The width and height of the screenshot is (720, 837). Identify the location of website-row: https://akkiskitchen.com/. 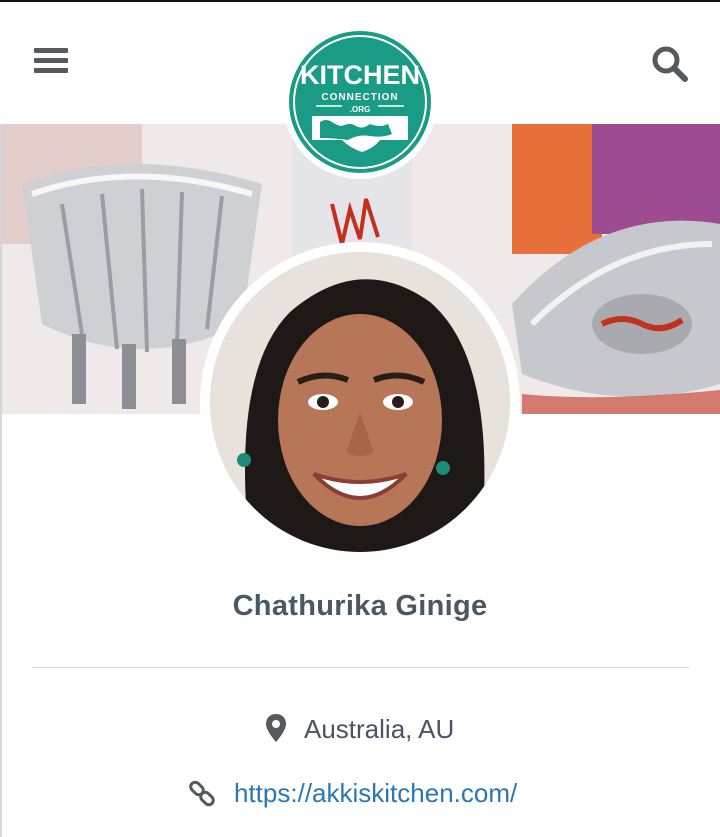
(360, 794).